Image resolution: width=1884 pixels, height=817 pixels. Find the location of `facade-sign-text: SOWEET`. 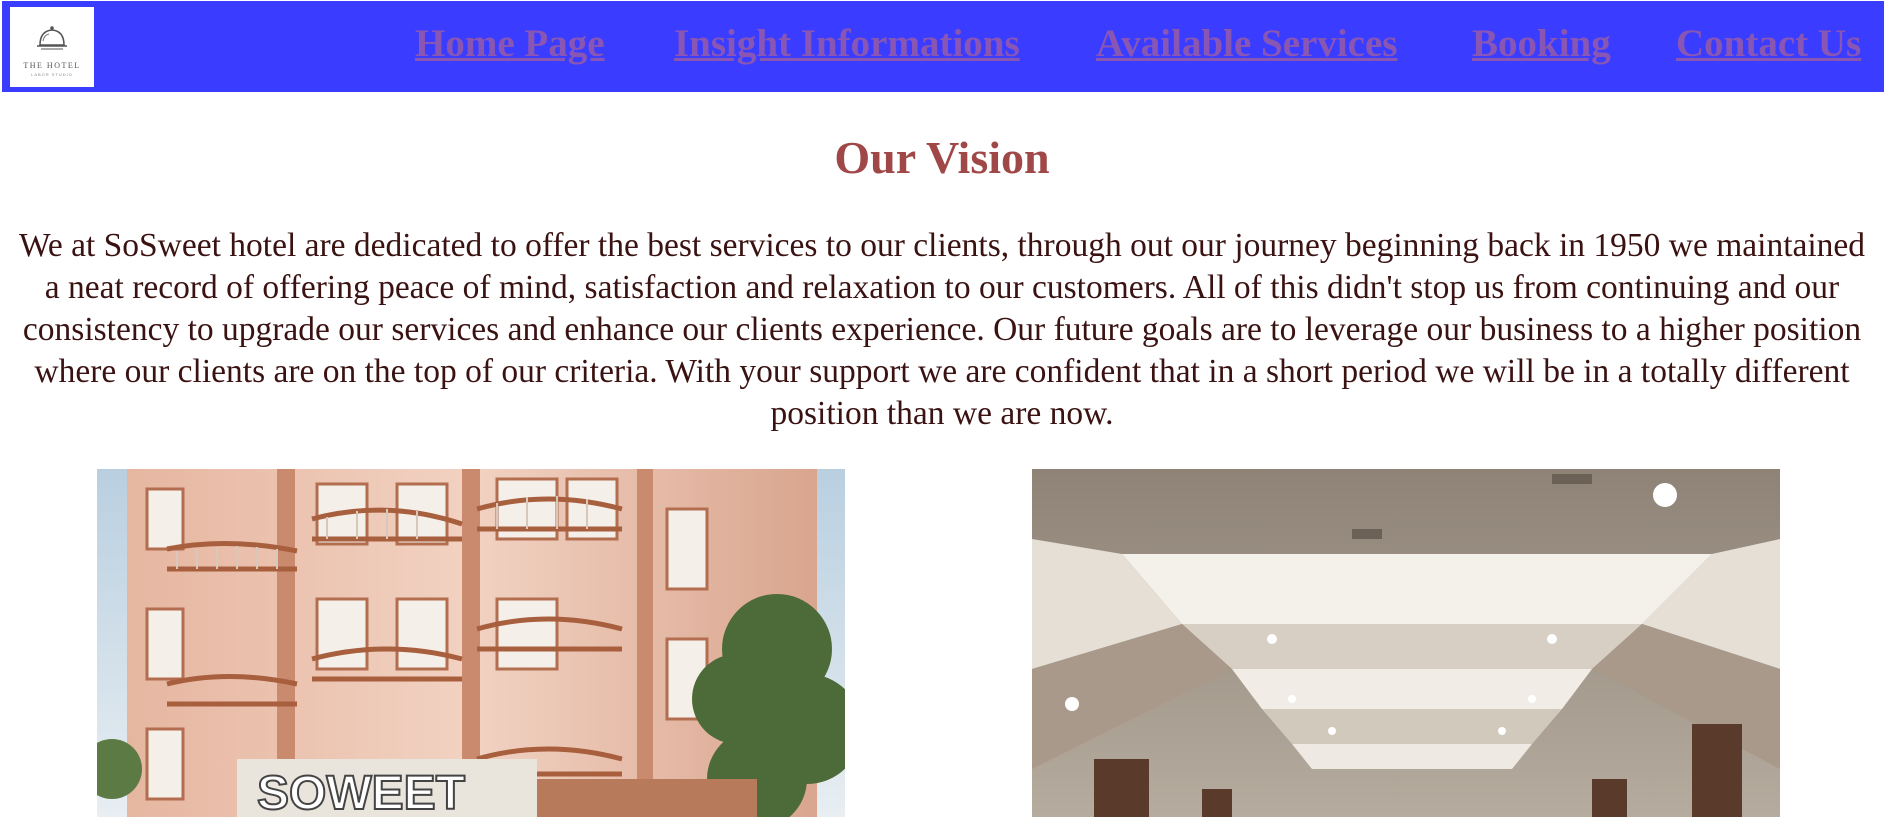

facade-sign-text: SOWEET is located at coordinates (361, 792).